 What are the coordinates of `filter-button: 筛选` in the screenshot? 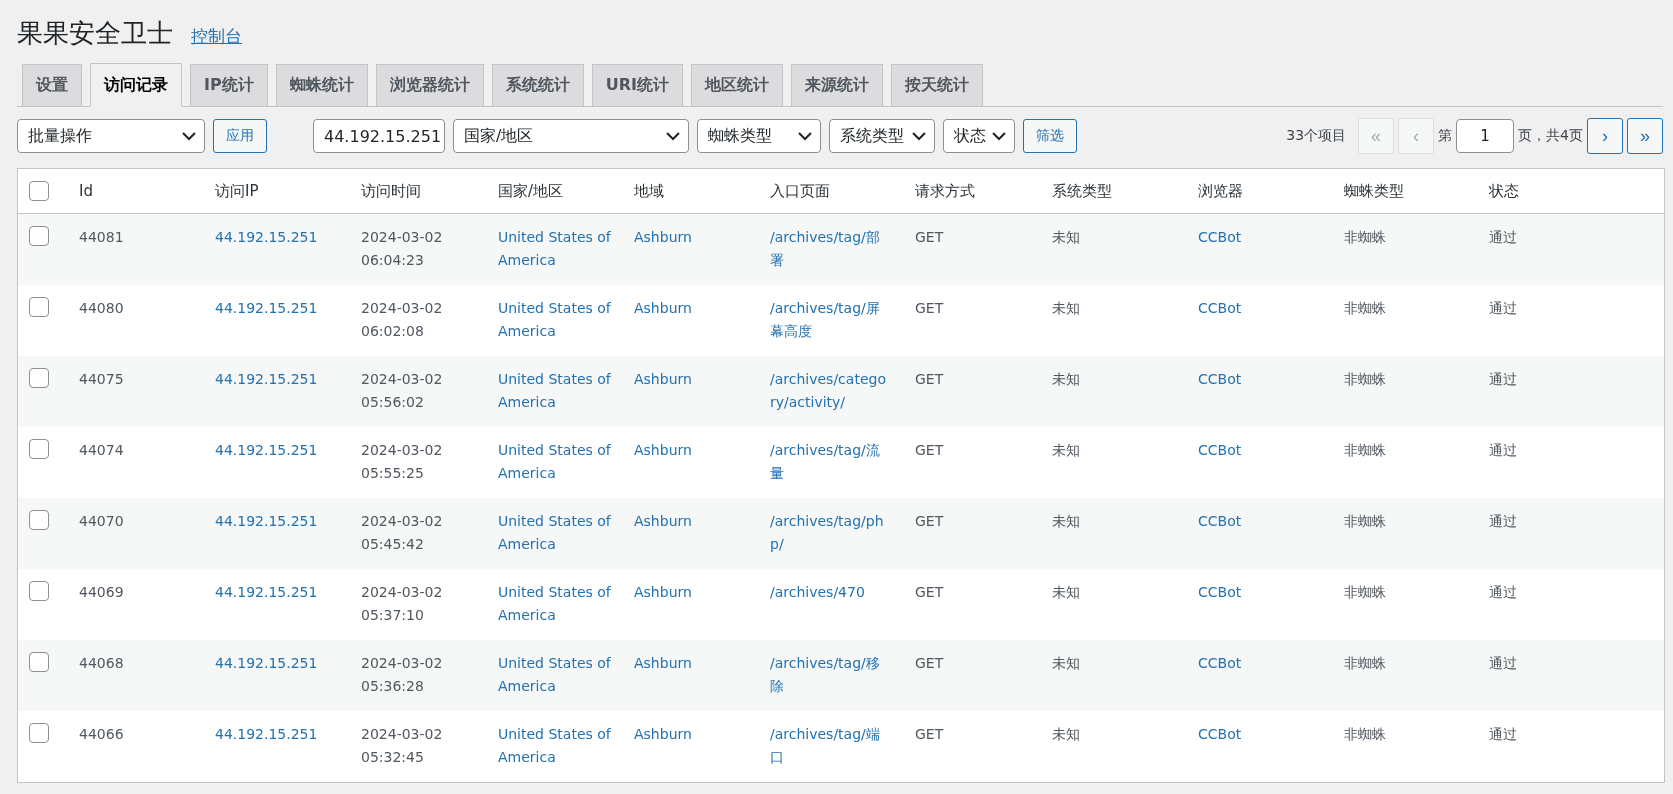 It's located at (1050, 136).